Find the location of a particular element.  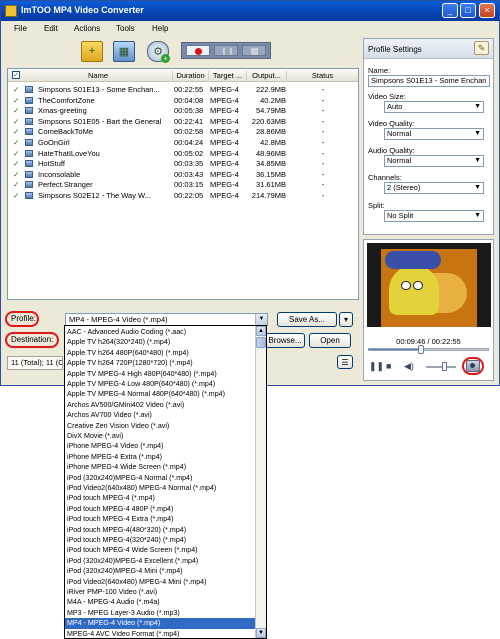

dropdown-item: iPhone MPEG-4 Wide Screen (*.mp4) is located at coordinates (160, 467).